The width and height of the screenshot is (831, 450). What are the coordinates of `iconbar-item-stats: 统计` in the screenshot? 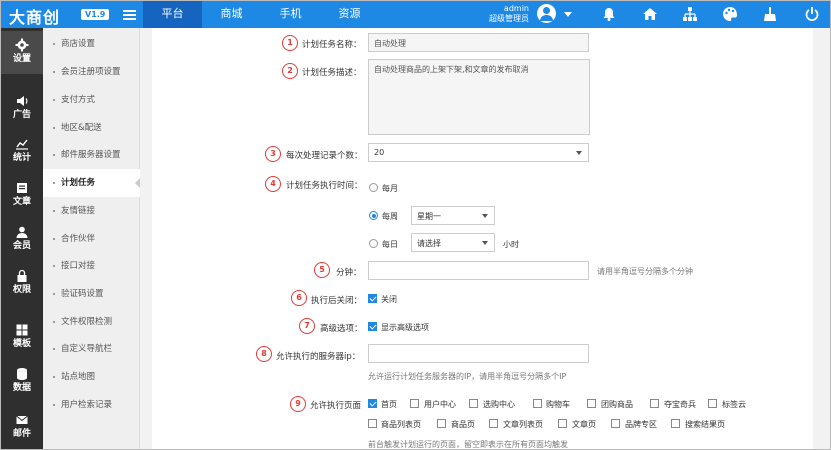 It's located at (22, 151).